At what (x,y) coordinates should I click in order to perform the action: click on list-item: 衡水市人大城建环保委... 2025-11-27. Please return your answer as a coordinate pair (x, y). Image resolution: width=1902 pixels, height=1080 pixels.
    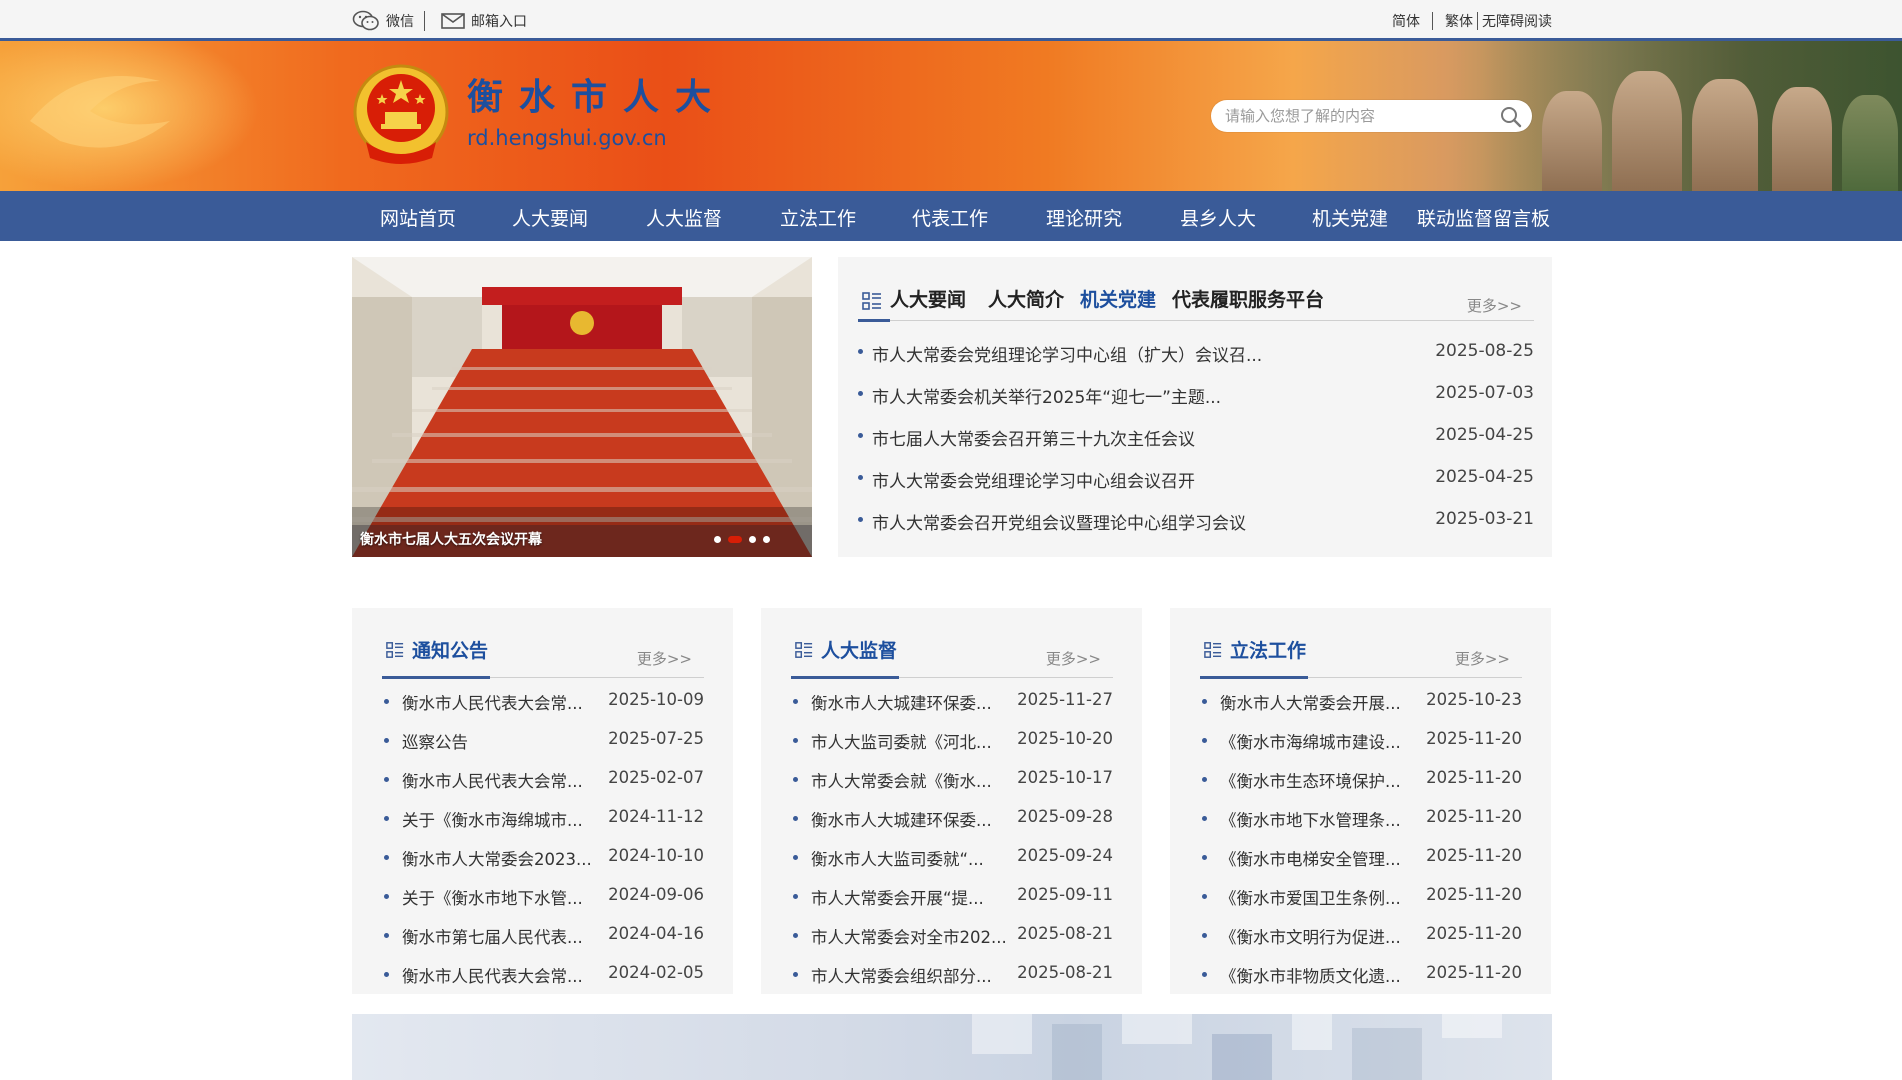
    Looking at the image, I should click on (952, 709).